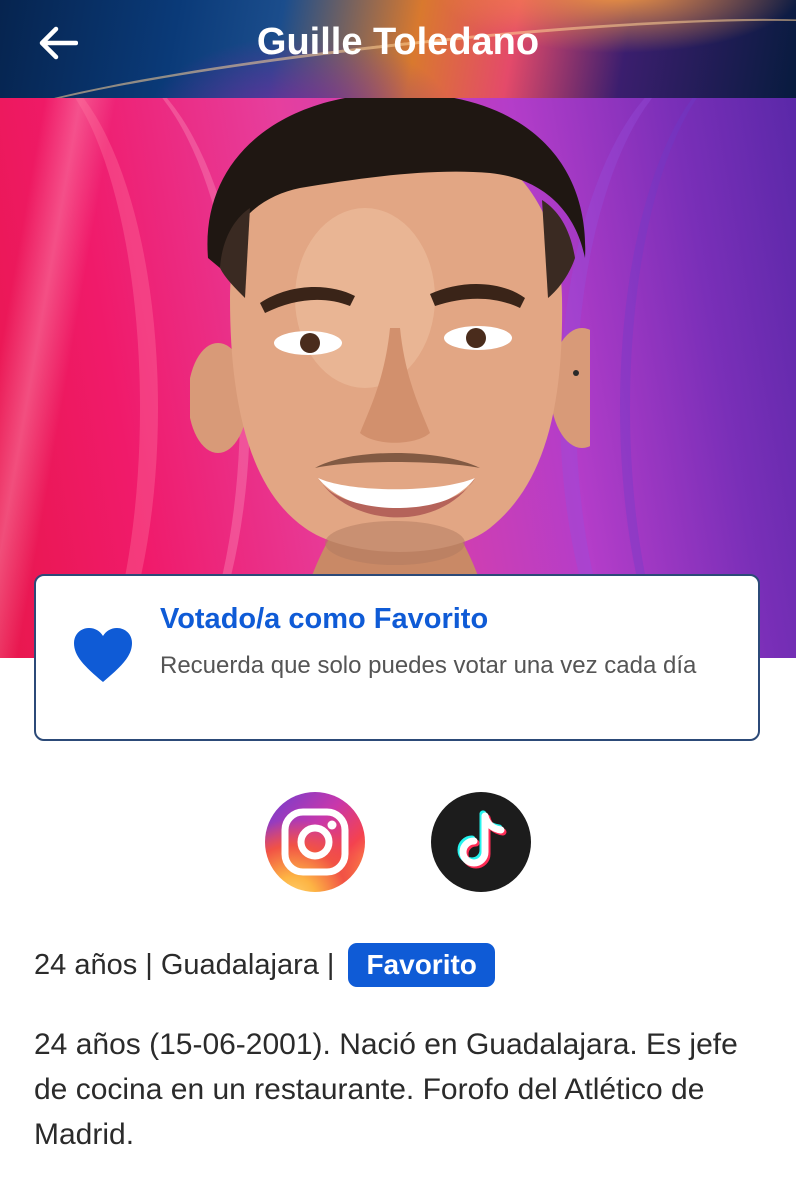  I want to click on age-text: 24 años, so click(86, 964).